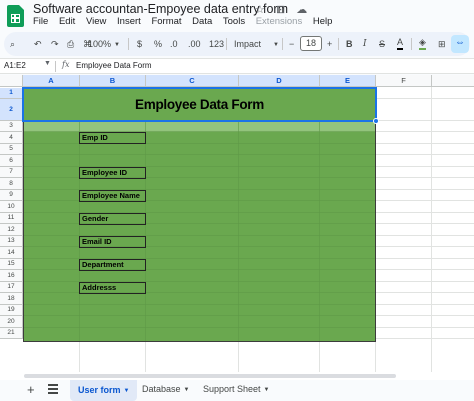 Image resolution: width=474 pixels, height=401 pixels. Describe the element at coordinates (279, 81) in the screenshot. I see `column-header-d: D` at that location.